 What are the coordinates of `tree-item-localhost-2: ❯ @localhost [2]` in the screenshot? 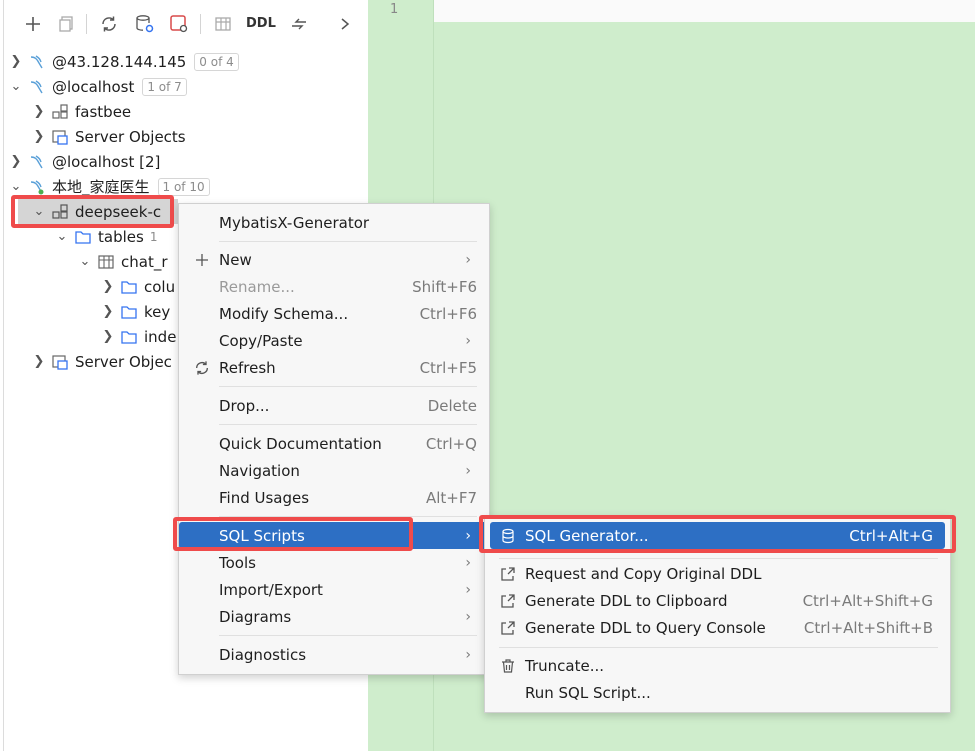 It's located at (84, 161).